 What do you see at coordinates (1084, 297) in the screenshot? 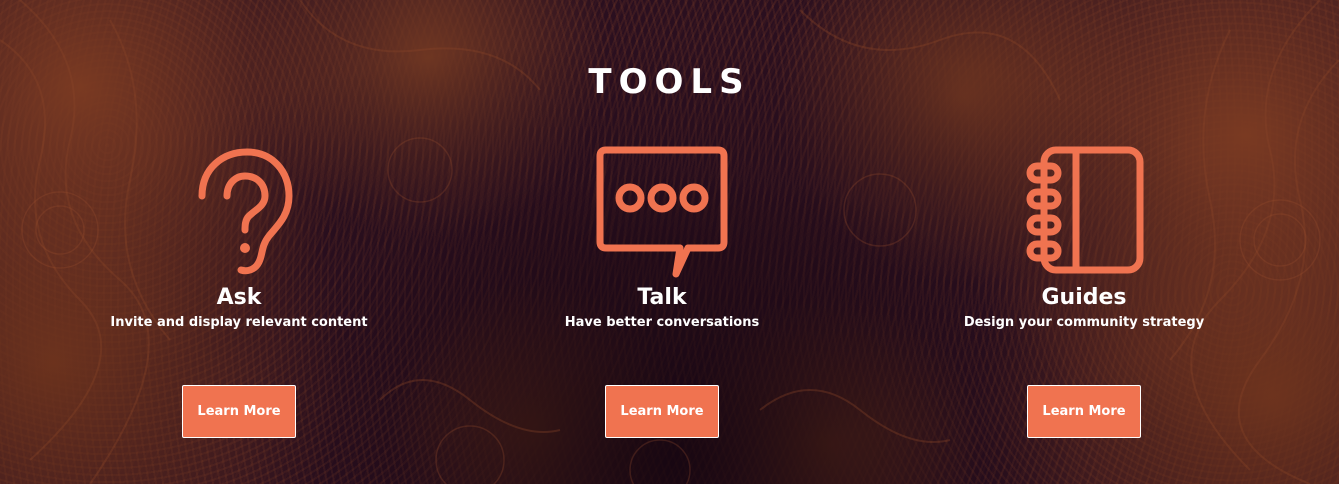
I see `tool-title: Guides` at bounding box center [1084, 297].